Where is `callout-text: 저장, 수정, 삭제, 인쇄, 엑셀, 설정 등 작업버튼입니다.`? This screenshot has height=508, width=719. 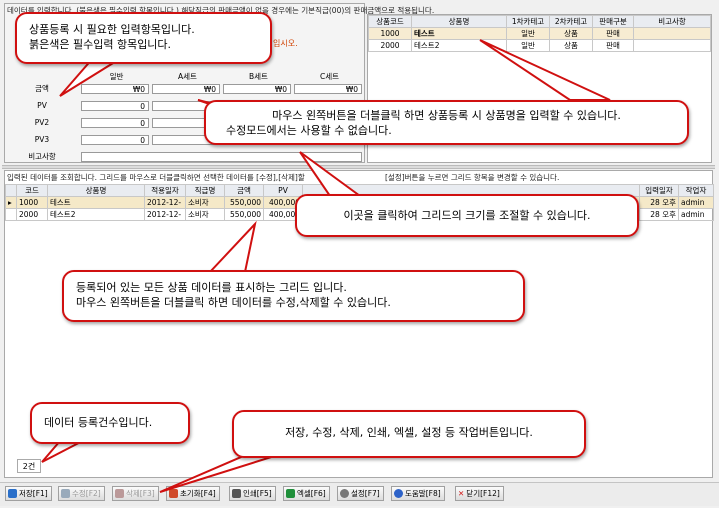
callout-text: 저장, 수정, 삭제, 인쇄, 엑셀, 설정 등 작업버튼입니다. is located at coordinates (409, 432).